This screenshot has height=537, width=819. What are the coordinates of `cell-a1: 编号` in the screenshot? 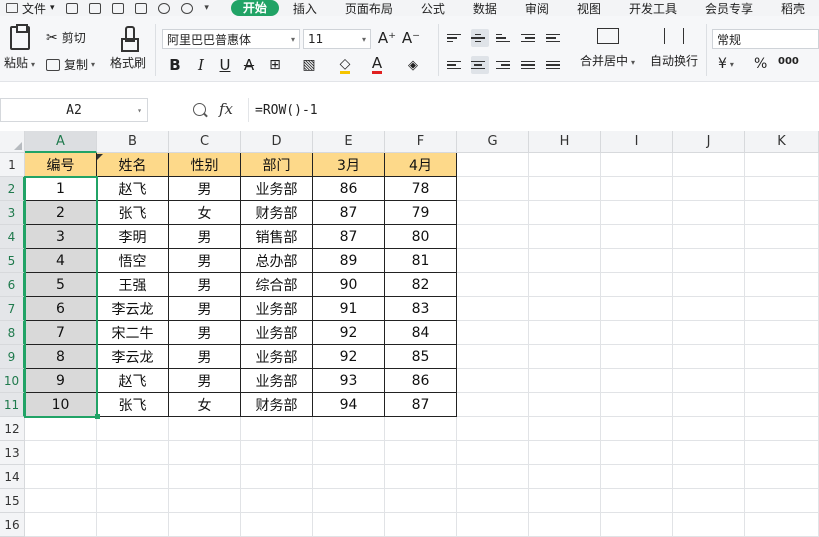 It's located at (61, 165).